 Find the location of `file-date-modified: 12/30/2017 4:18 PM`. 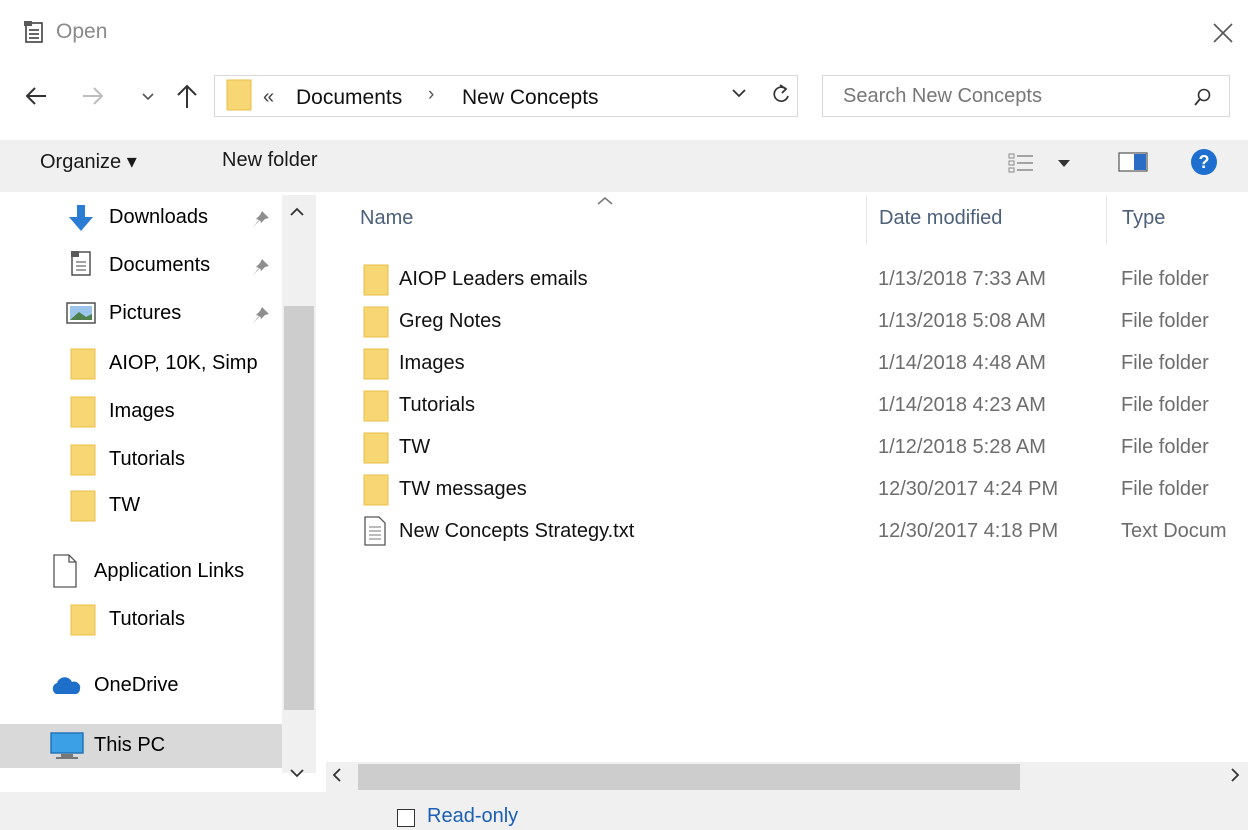

file-date-modified: 12/30/2017 4:18 PM is located at coordinates (968, 531).